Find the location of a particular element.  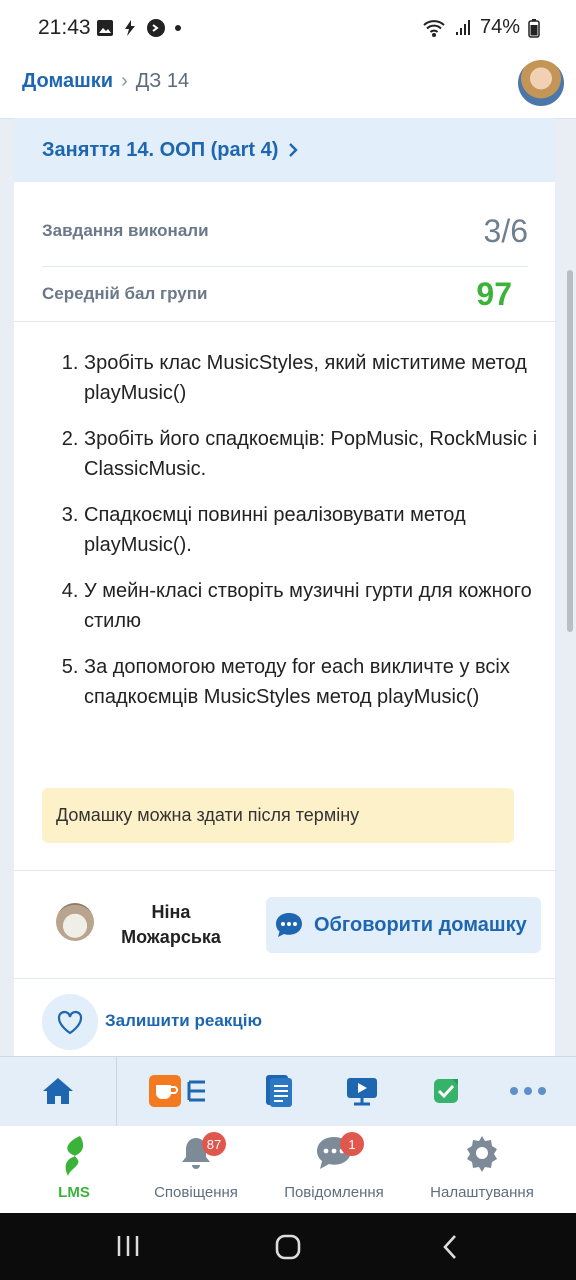

scrollbar is located at coordinates (570, 451).